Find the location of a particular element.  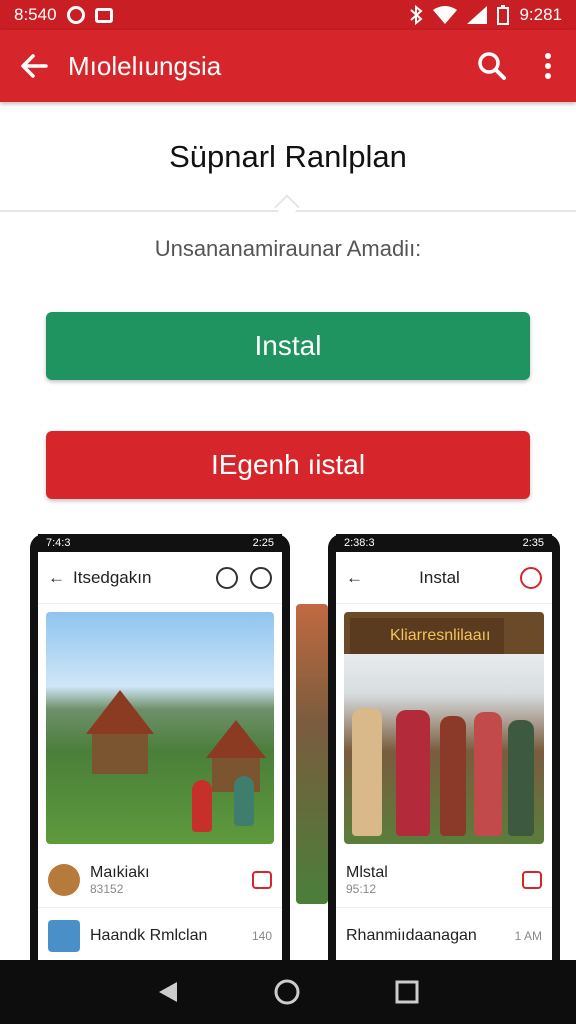

signal-icon is located at coordinates (477, 15).